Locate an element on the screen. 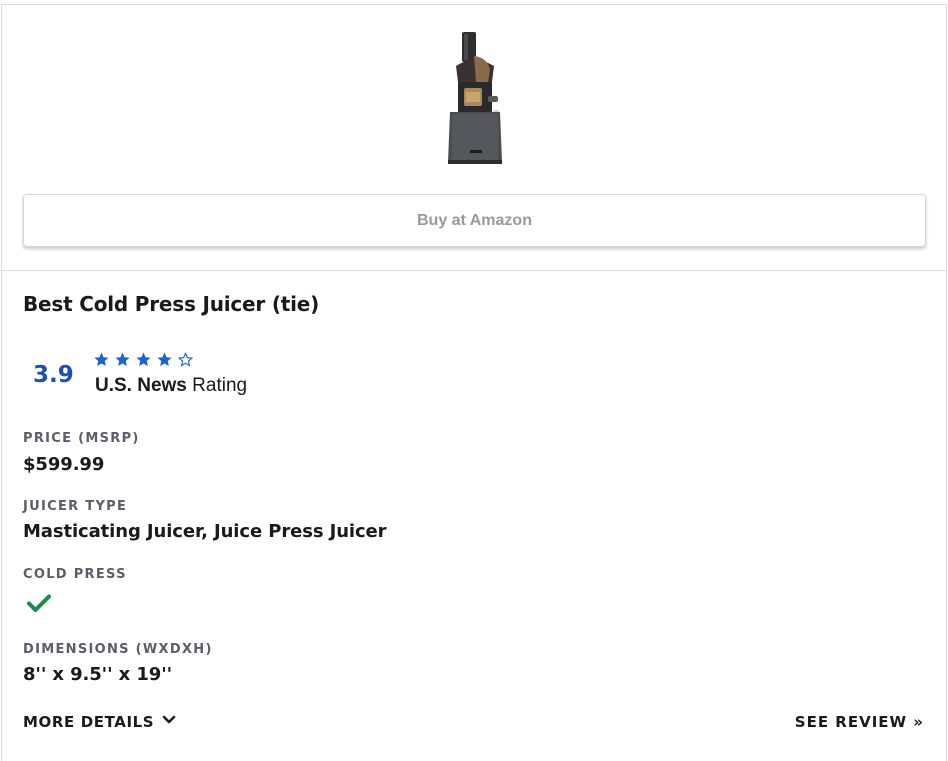 The height and width of the screenshot is (761, 948). star-outline-icon is located at coordinates (185, 359).